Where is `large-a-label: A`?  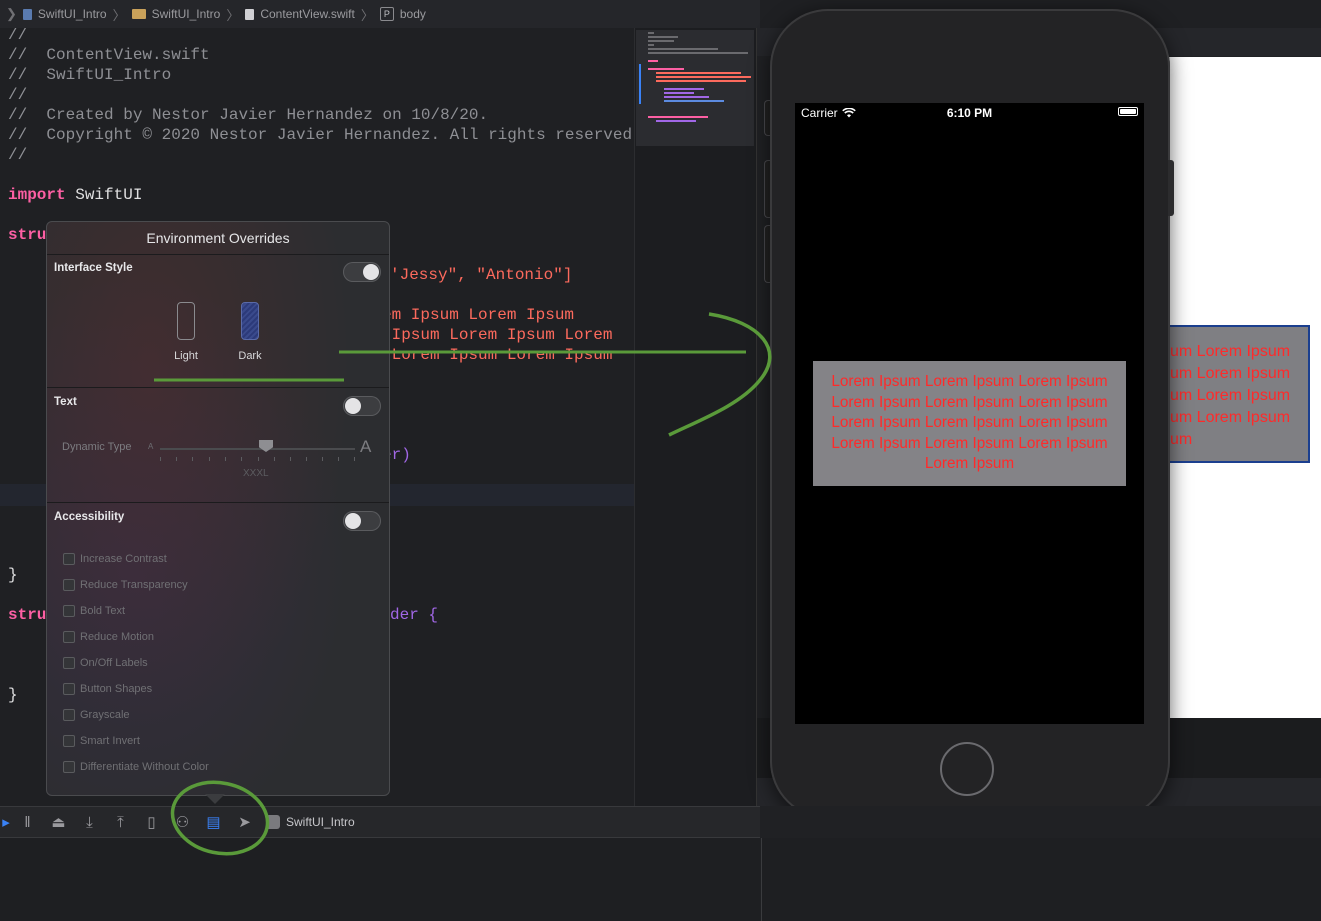 large-a-label: A is located at coordinates (366, 446).